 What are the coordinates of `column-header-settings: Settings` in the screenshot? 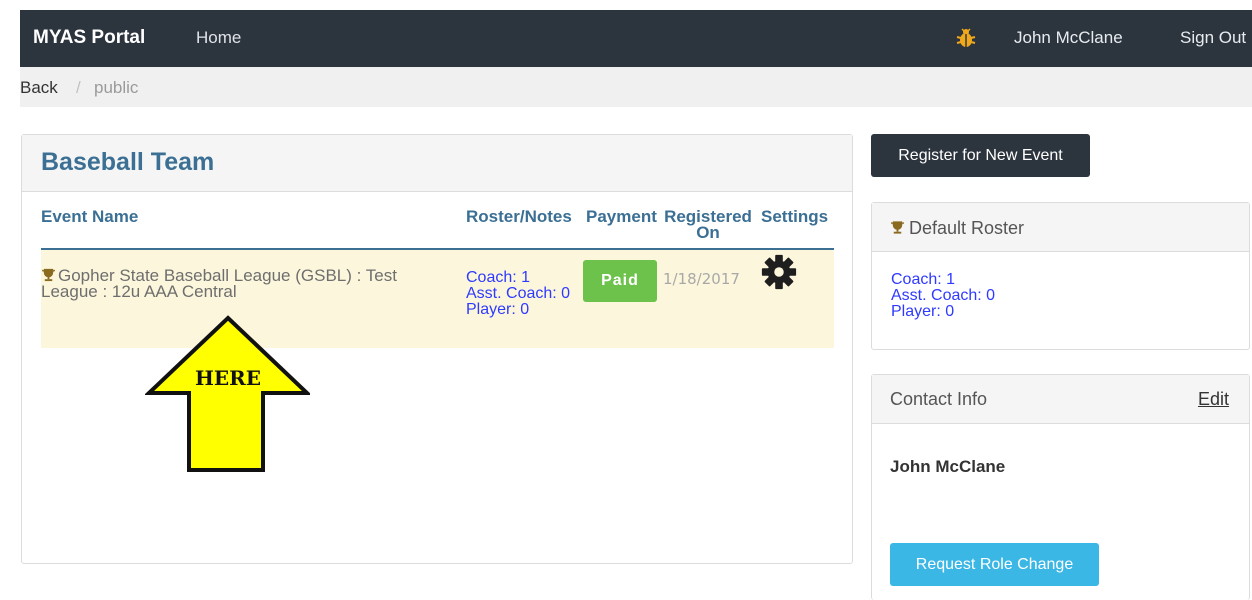 It's located at (795, 216).